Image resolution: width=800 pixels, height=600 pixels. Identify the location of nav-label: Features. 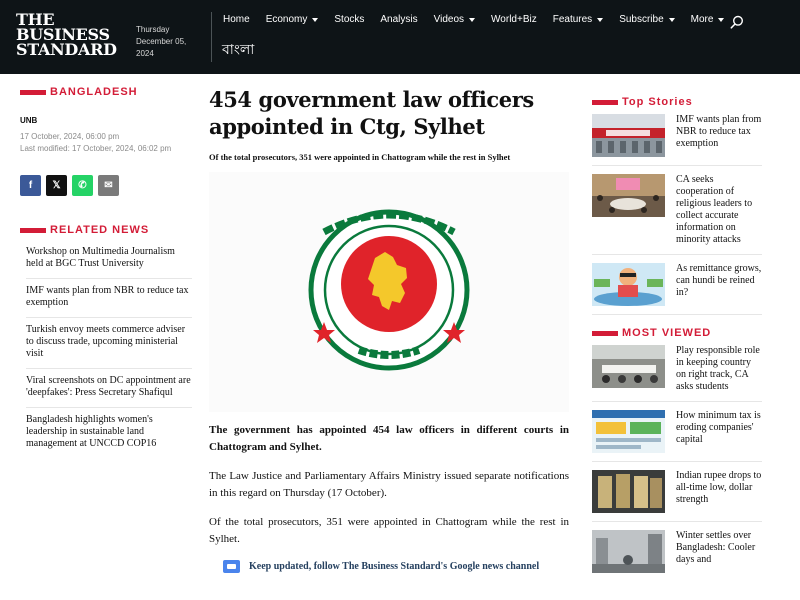
(572, 19).